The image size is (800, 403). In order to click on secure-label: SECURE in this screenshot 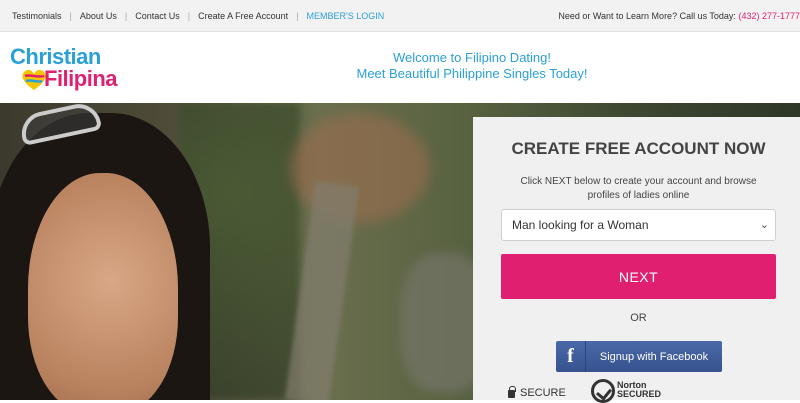, I will do `click(543, 393)`.